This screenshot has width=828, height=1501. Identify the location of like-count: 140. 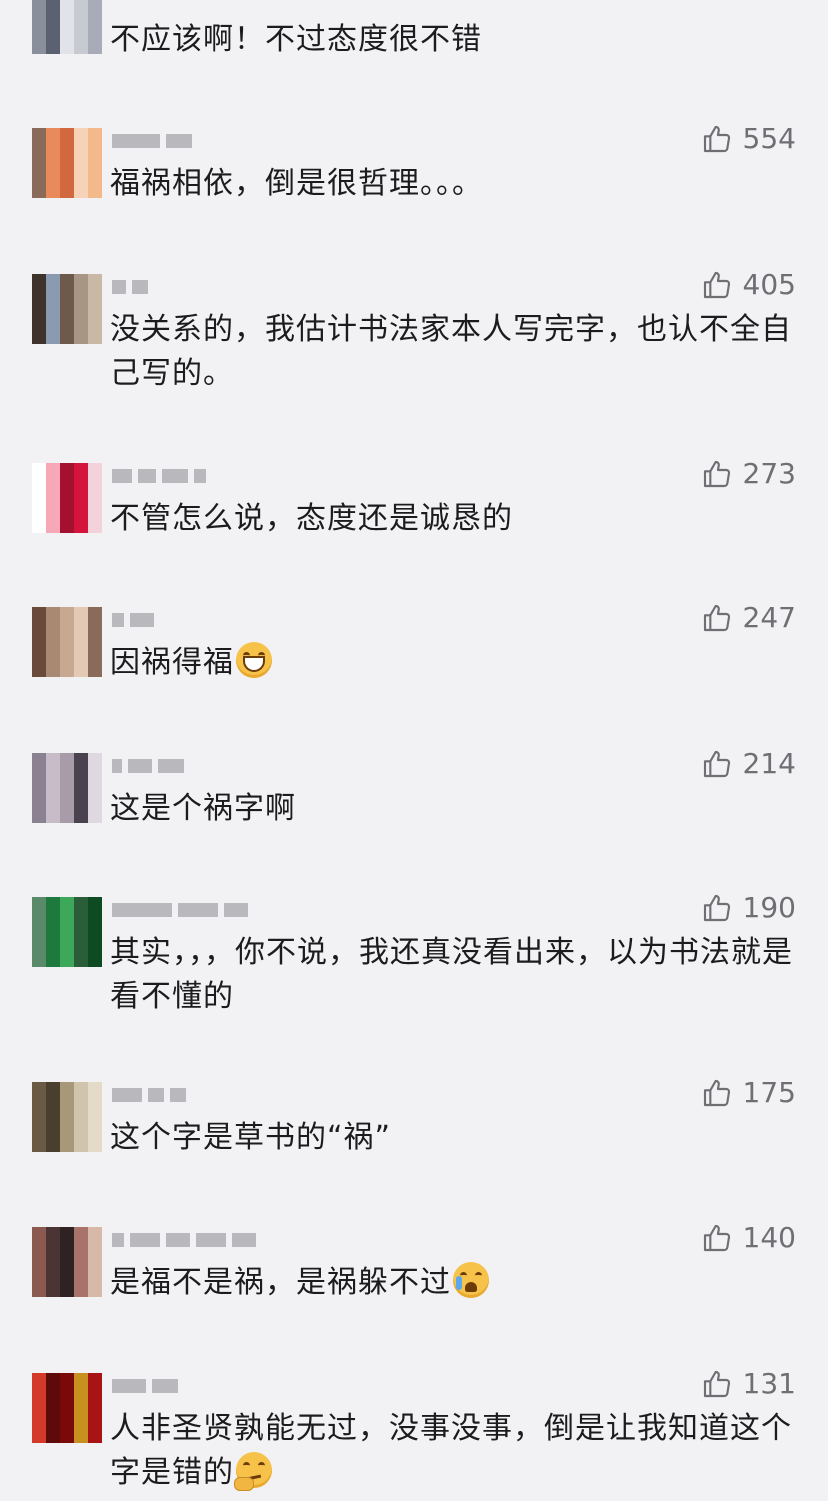
(769, 1237).